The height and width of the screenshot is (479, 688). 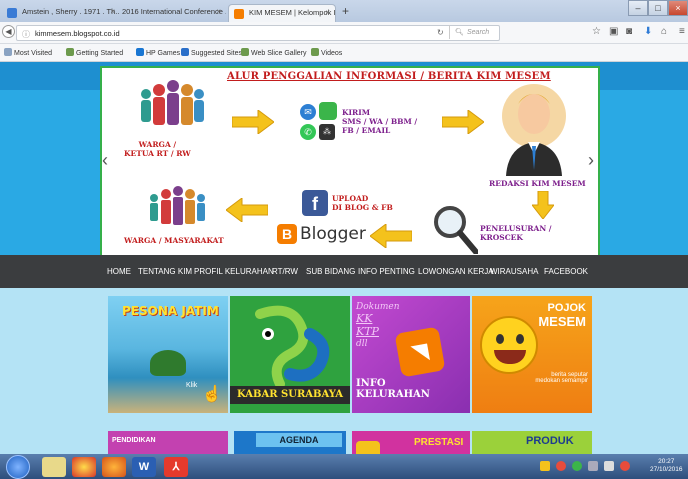 What do you see at coordinates (94, 52) in the screenshot?
I see `bookmark-getting-started: Getting Started` at bounding box center [94, 52].